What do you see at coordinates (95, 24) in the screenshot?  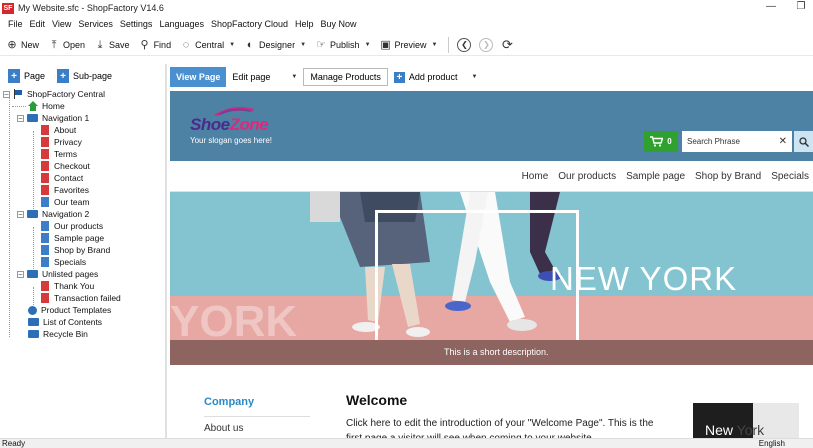 I see `menu-services: Services` at bounding box center [95, 24].